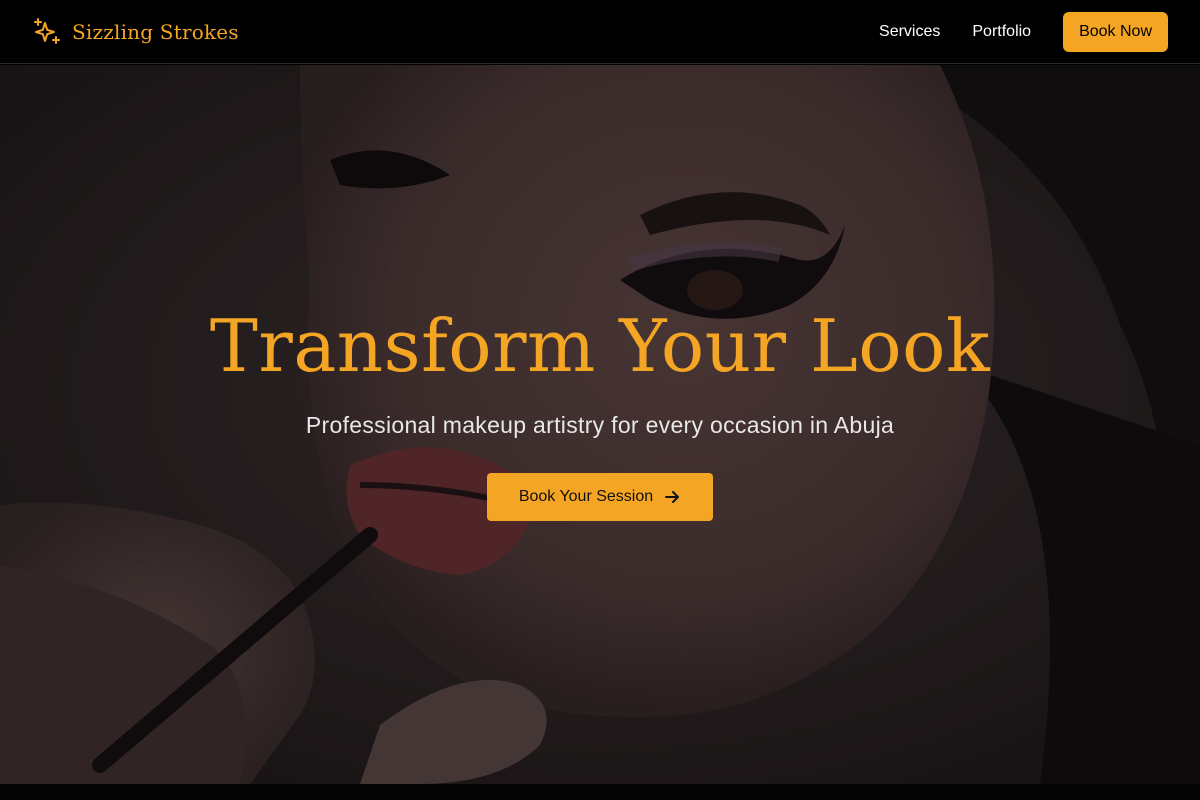 The height and width of the screenshot is (800, 1200). What do you see at coordinates (1001, 32) in the screenshot?
I see `nav-link-portfolio: Portfolio` at bounding box center [1001, 32].